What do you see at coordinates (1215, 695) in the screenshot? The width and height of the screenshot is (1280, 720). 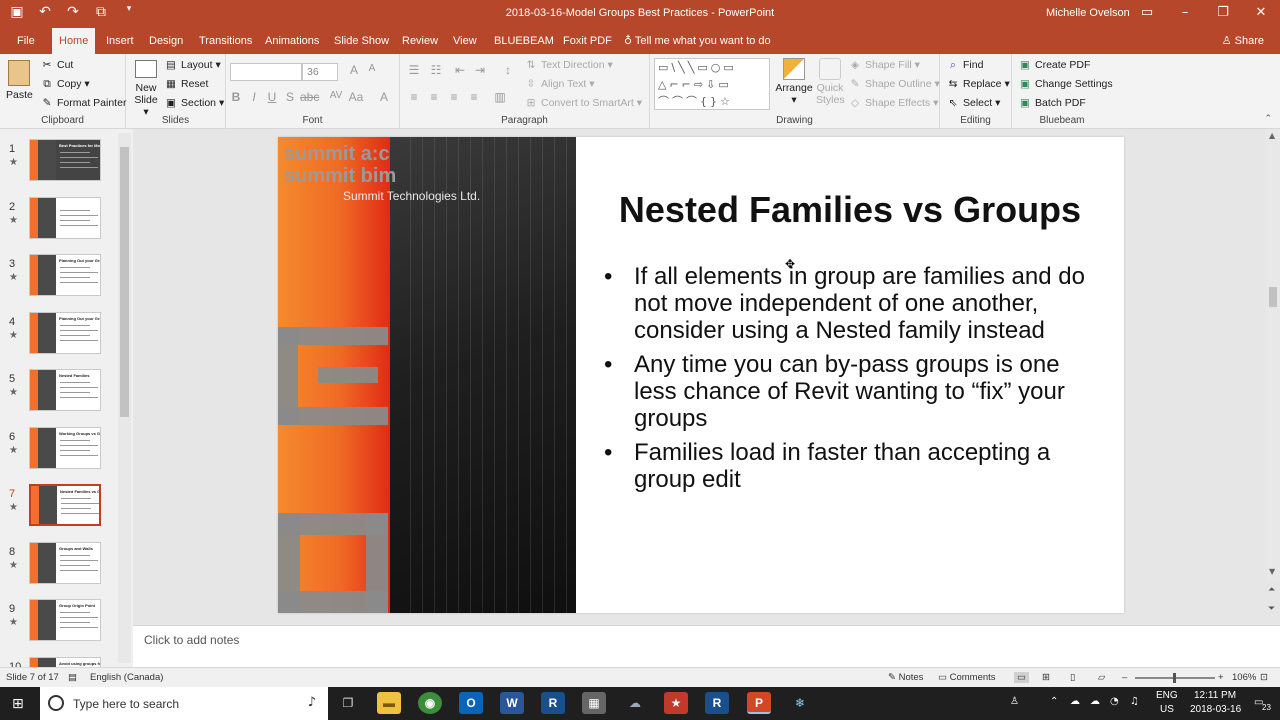 I see `clock-time: 12:11 PM` at bounding box center [1215, 695].